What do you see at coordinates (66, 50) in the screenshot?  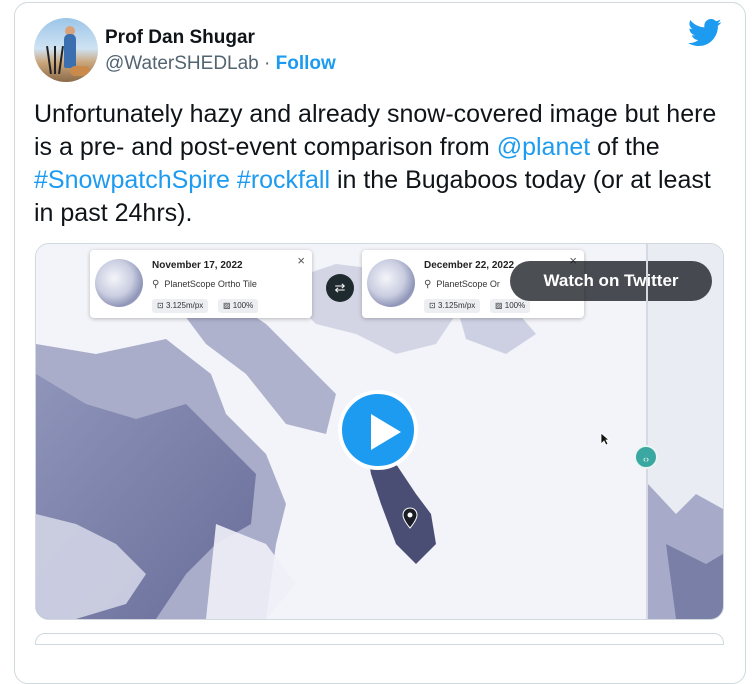 I see `avatar` at bounding box center [66, 50].